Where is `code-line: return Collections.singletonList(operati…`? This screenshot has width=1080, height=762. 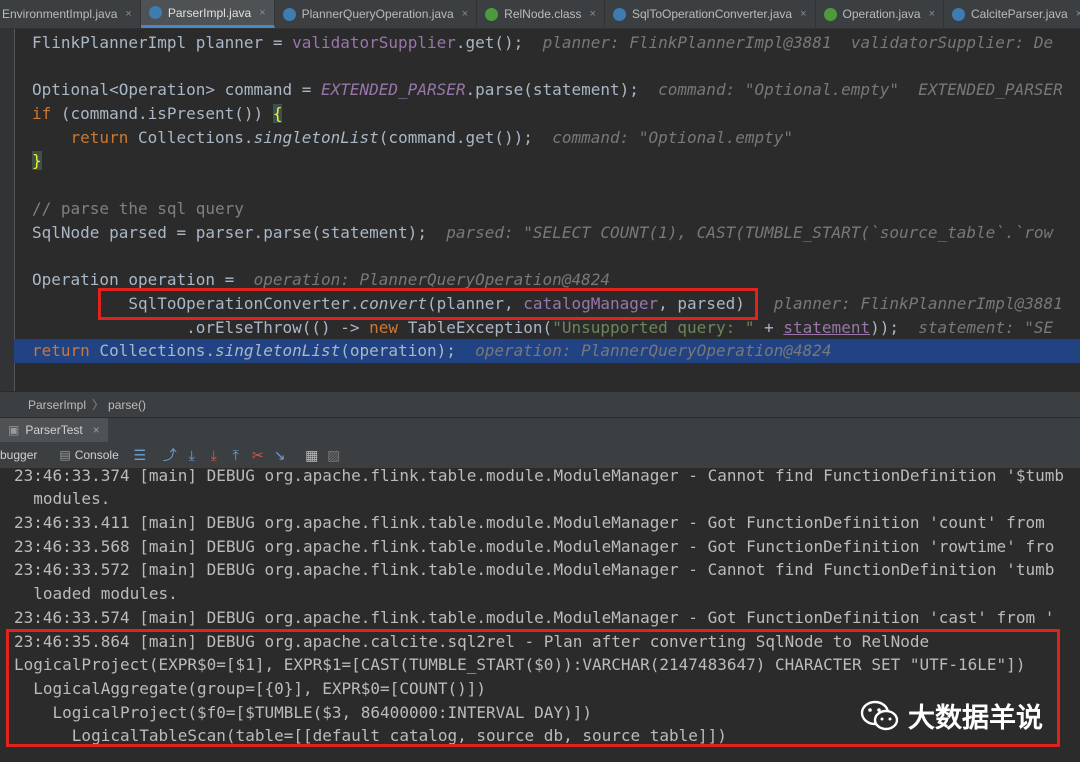 code-line: return Collections.singletonList(operati… is located at coordinates (432, 350).